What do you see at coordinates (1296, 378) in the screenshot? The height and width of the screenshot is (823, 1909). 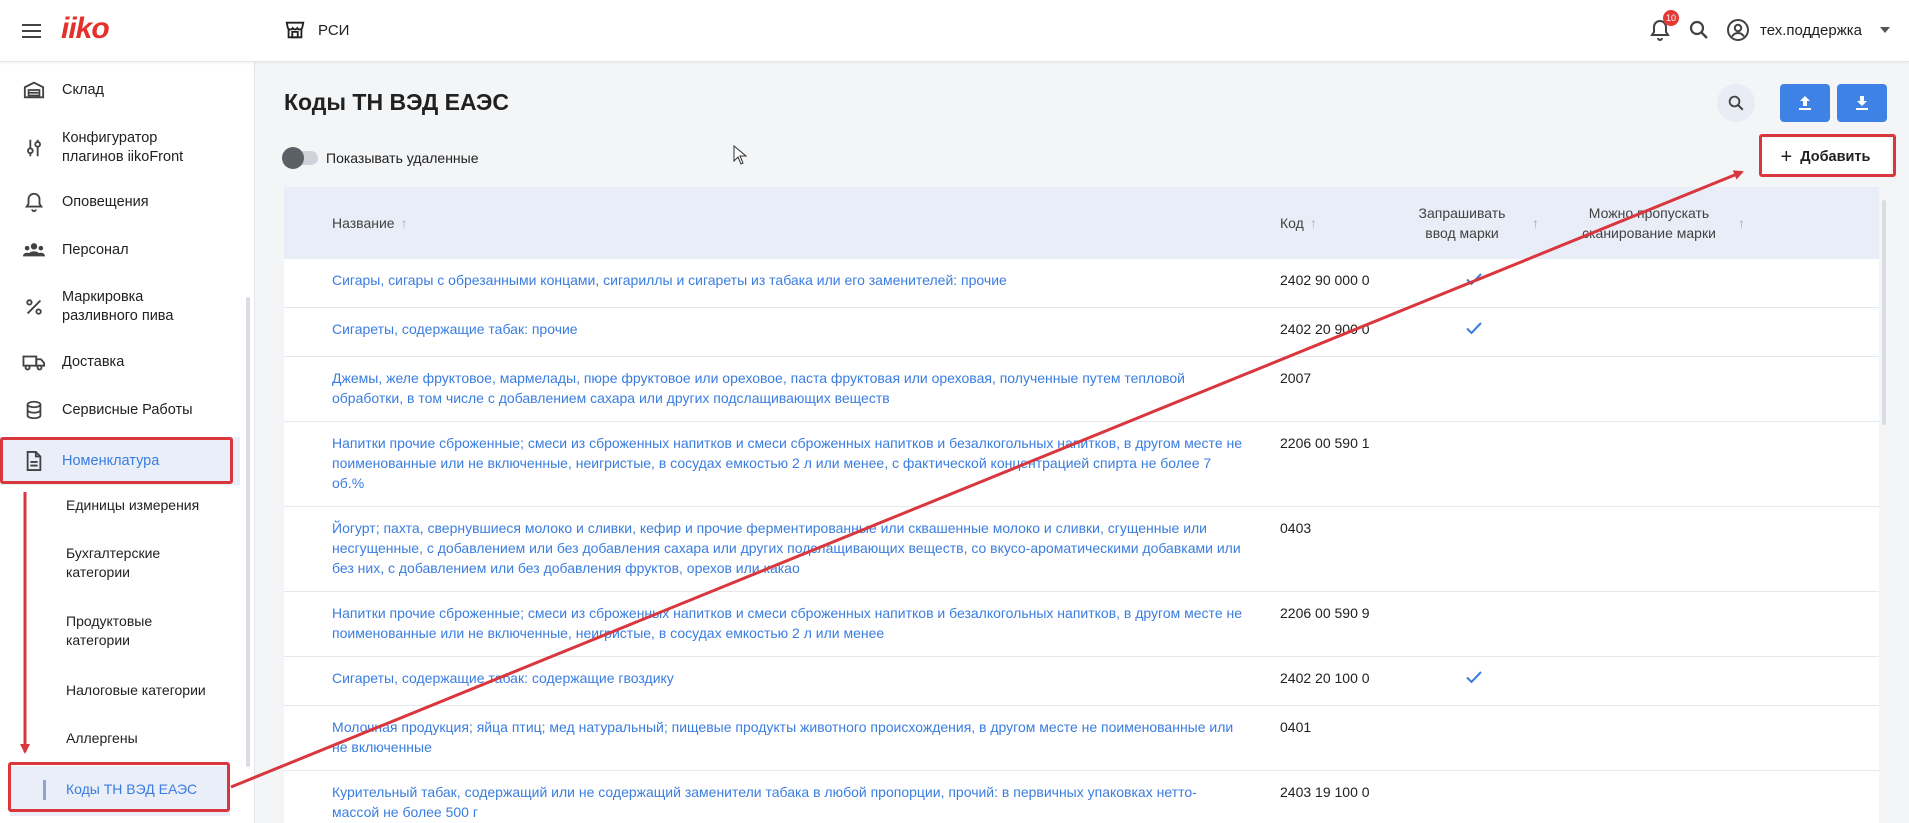 I see `row-code: 2007` at bounding box center [1296, 378].